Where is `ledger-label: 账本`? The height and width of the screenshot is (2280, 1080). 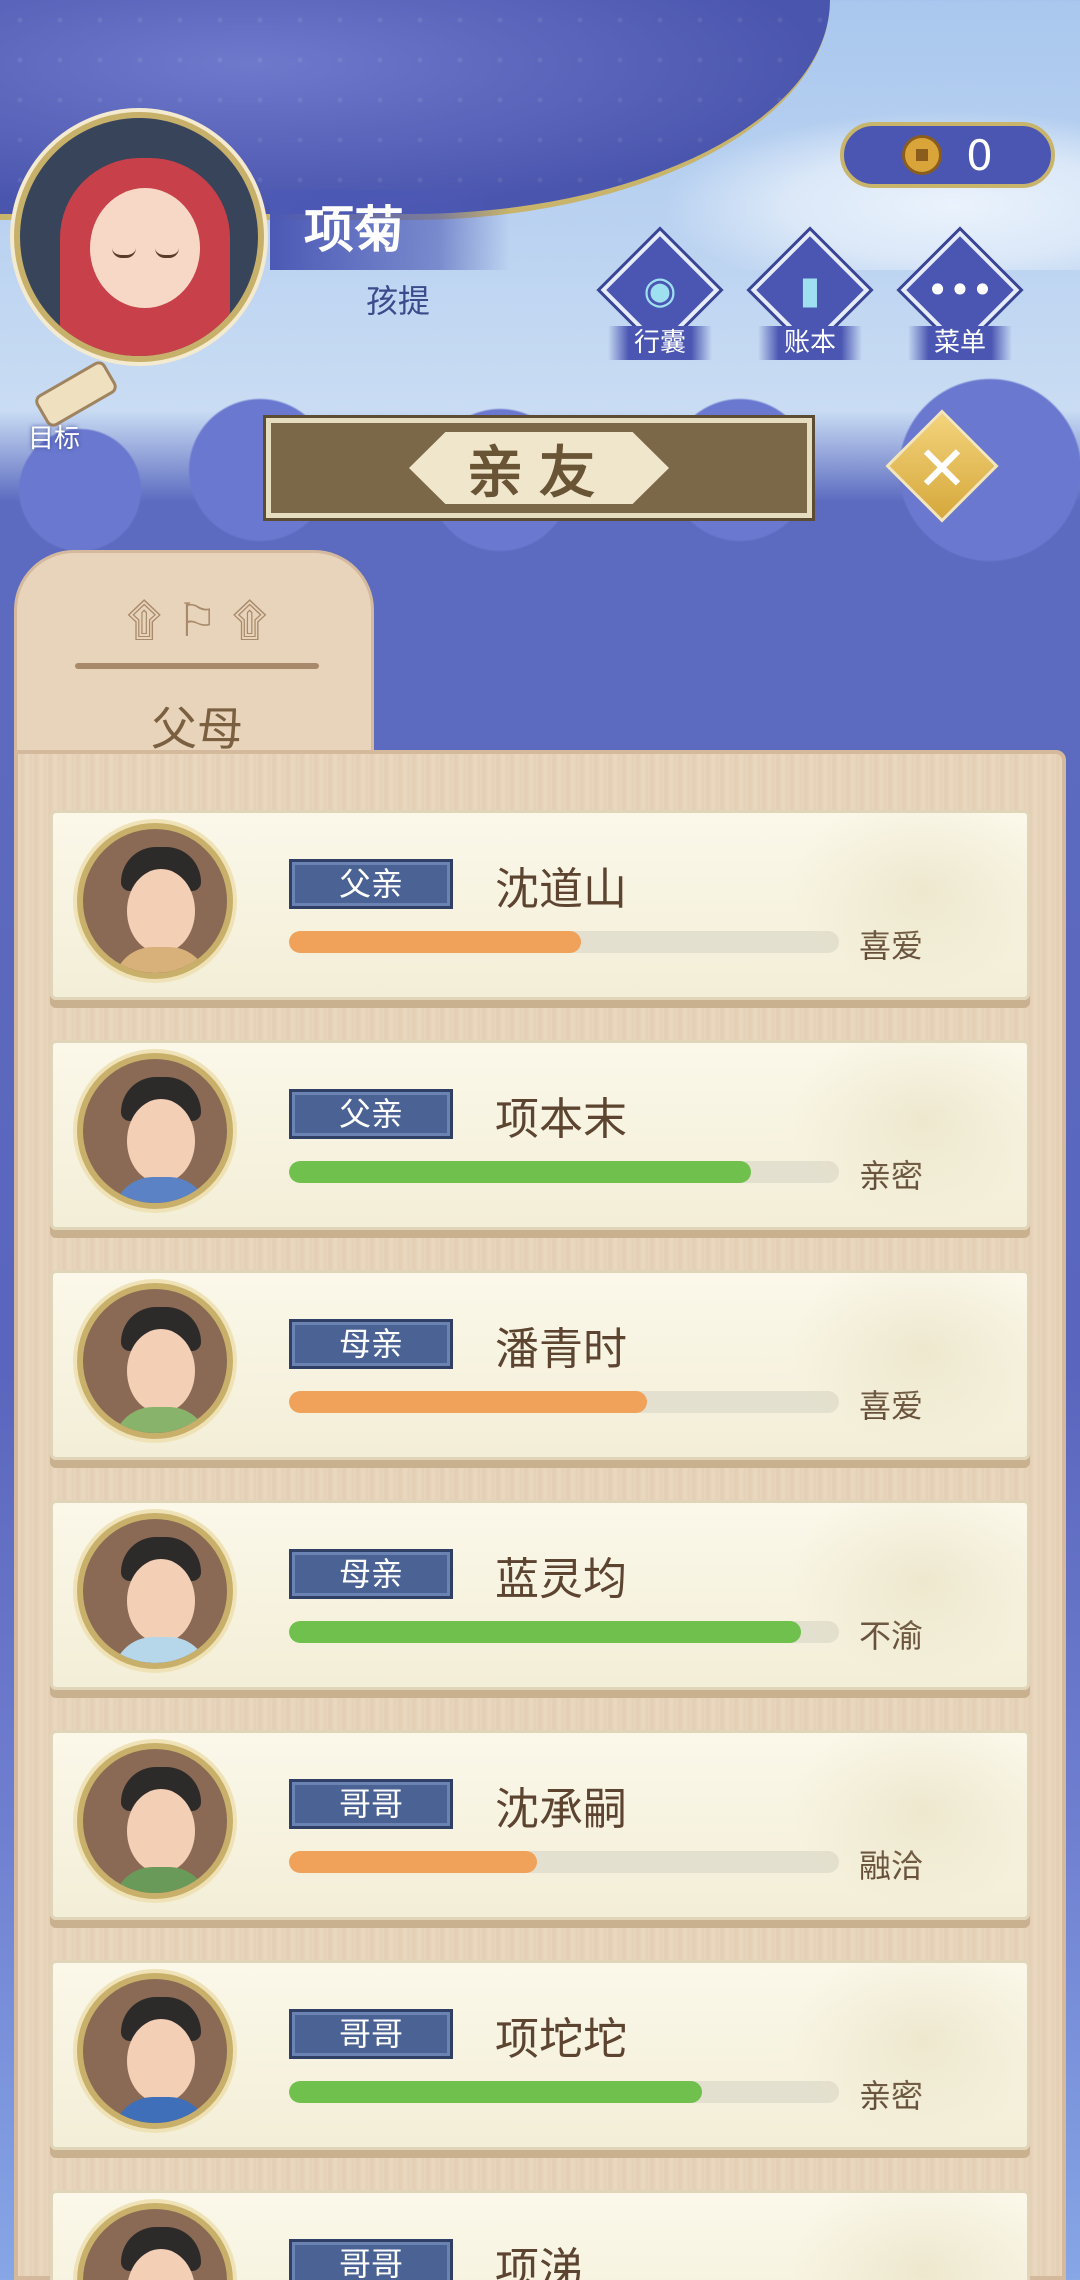
ledger-label: 账本 is located at coordinates (810, 343).